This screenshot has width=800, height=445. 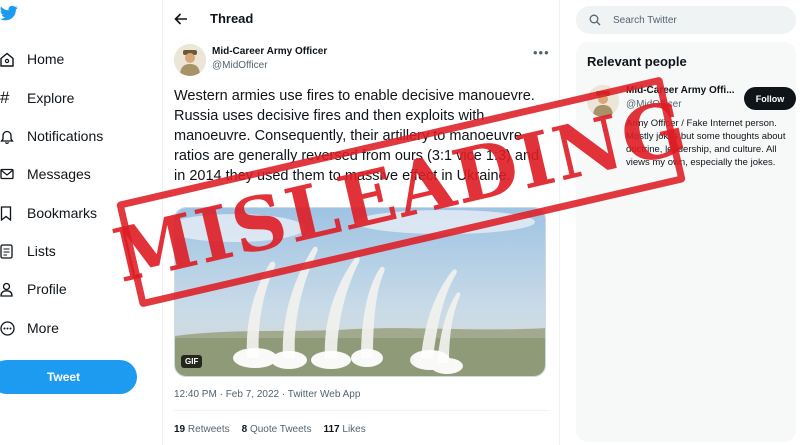 I want to click on page-title: Thread, so click(x=232, y=18).